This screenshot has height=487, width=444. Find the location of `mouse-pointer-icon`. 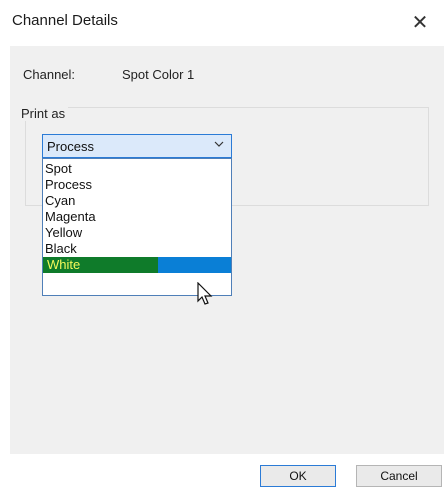

mouse-pointer-icon is located at coordinates (205, 293).